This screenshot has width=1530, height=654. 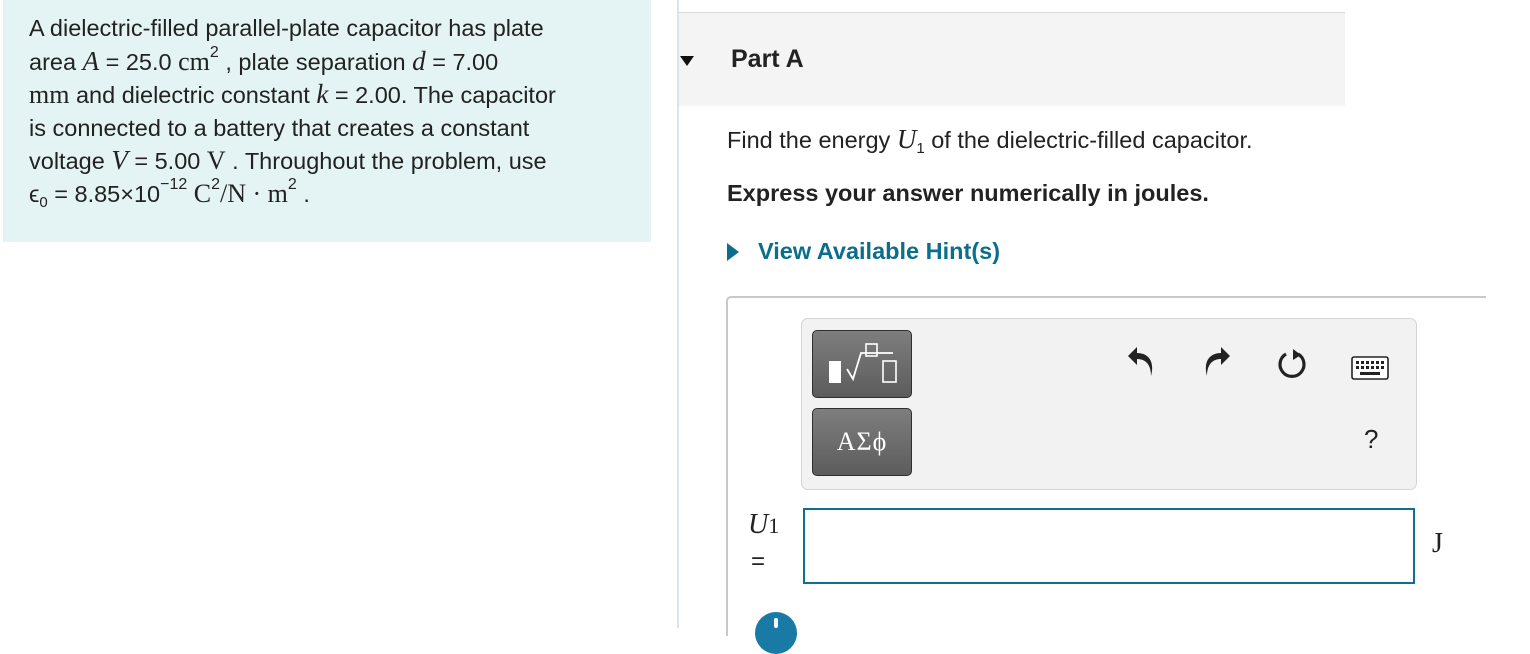 What do you see at coordinates (254, 193) in the screenshot?
I see `unit-N-m: /N · m` at bounding box center [254, 193].